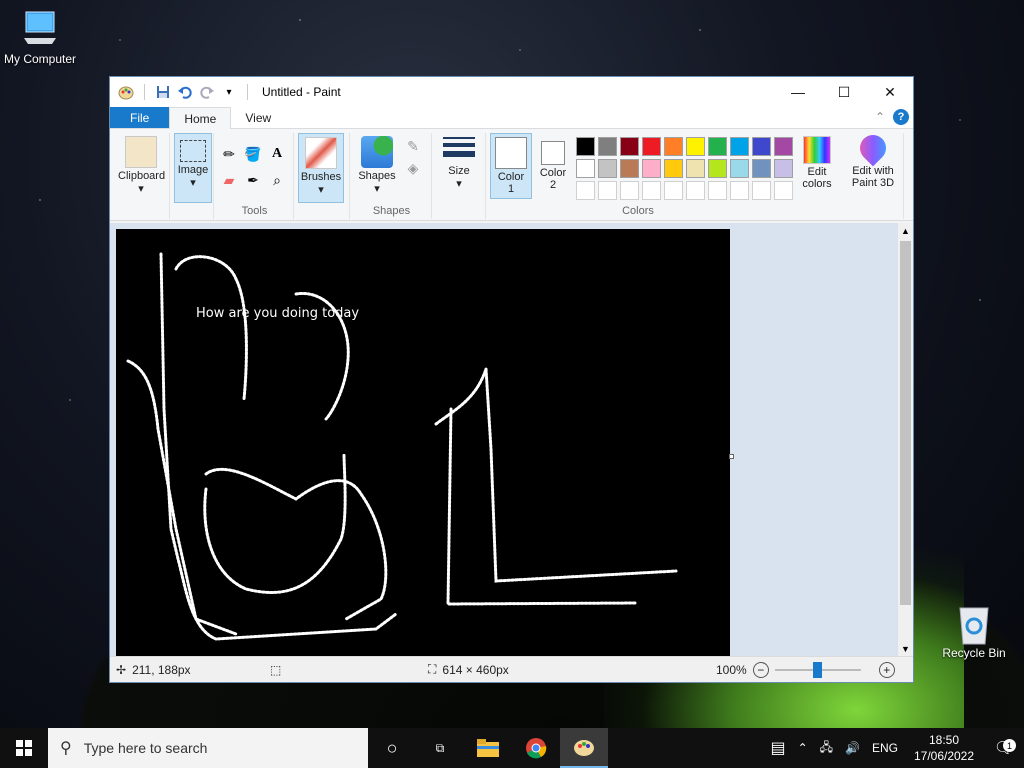 The width and height of the screenshot is (1024, 768). Describe the element at coordinates (377, 168) in the screenshot. I see `shapes-button: Shapes ▾` at that location.